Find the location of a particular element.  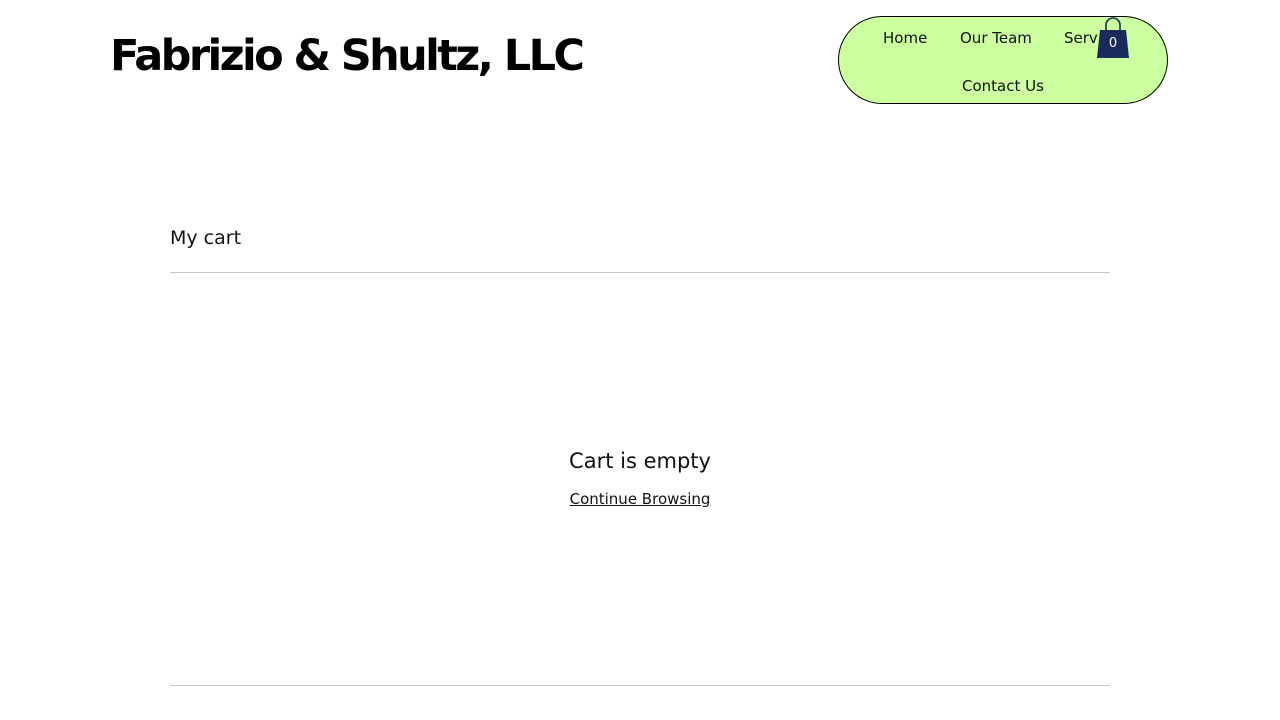

cart-button: 0 is located at coordinates (1113, 37).